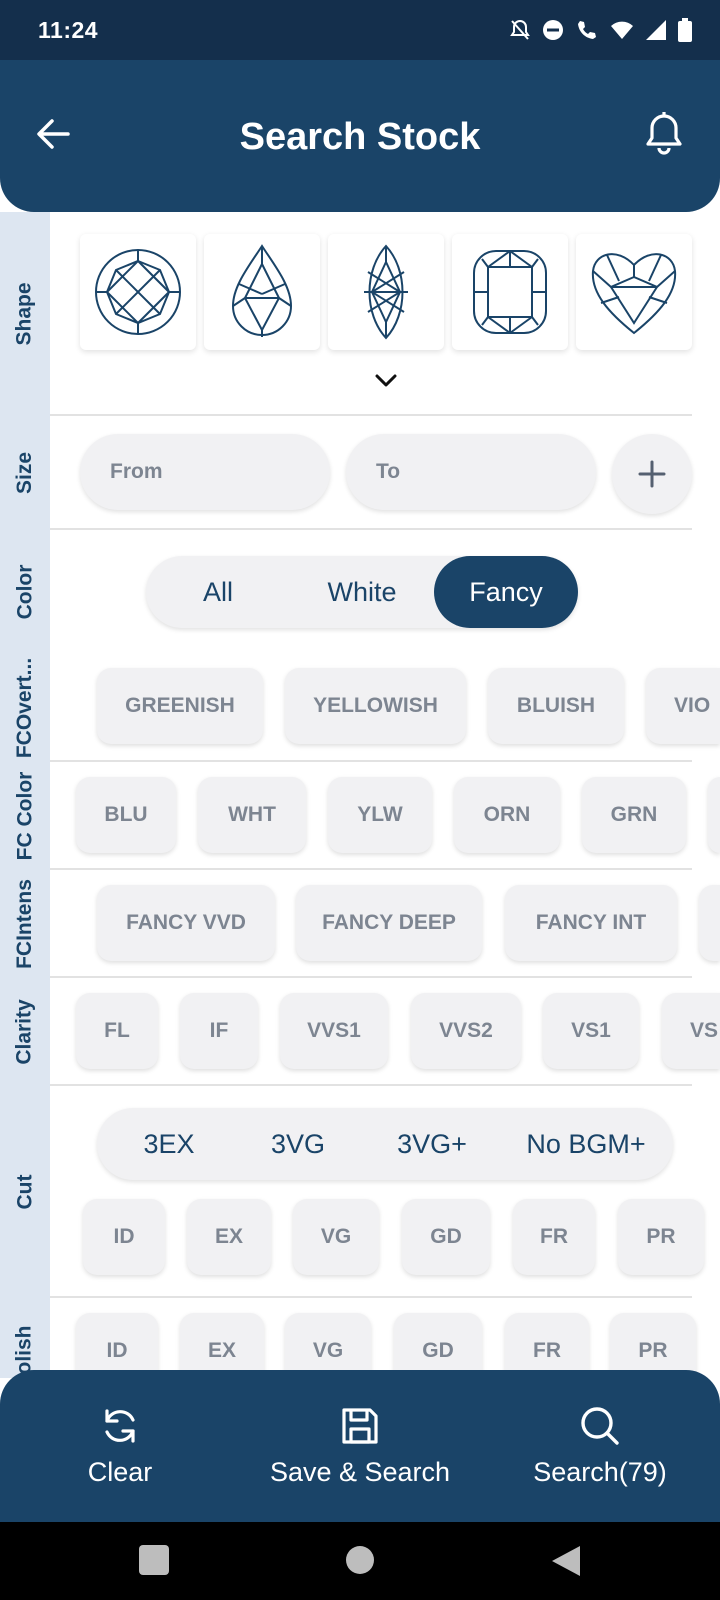 The height and width of the screenshot is (1600, 720). I want to click on page-title: Search Stock, so click(360, 137).